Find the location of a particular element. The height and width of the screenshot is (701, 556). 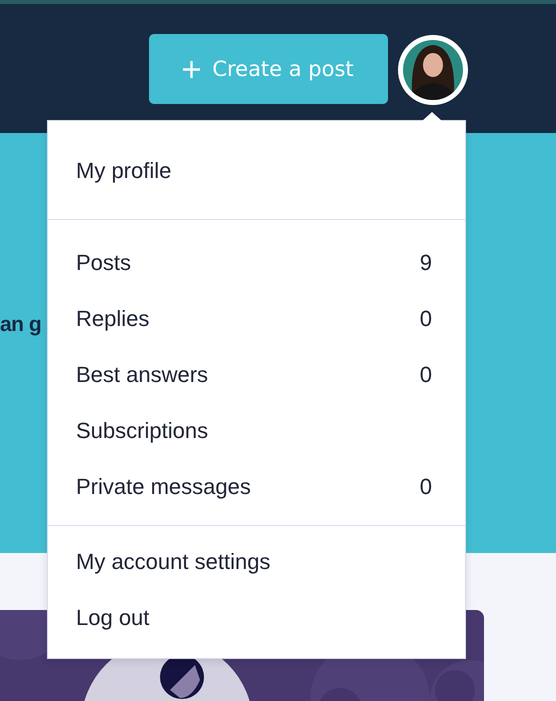

menu-item: Private messages 0 is located at coordinates (256, 487).